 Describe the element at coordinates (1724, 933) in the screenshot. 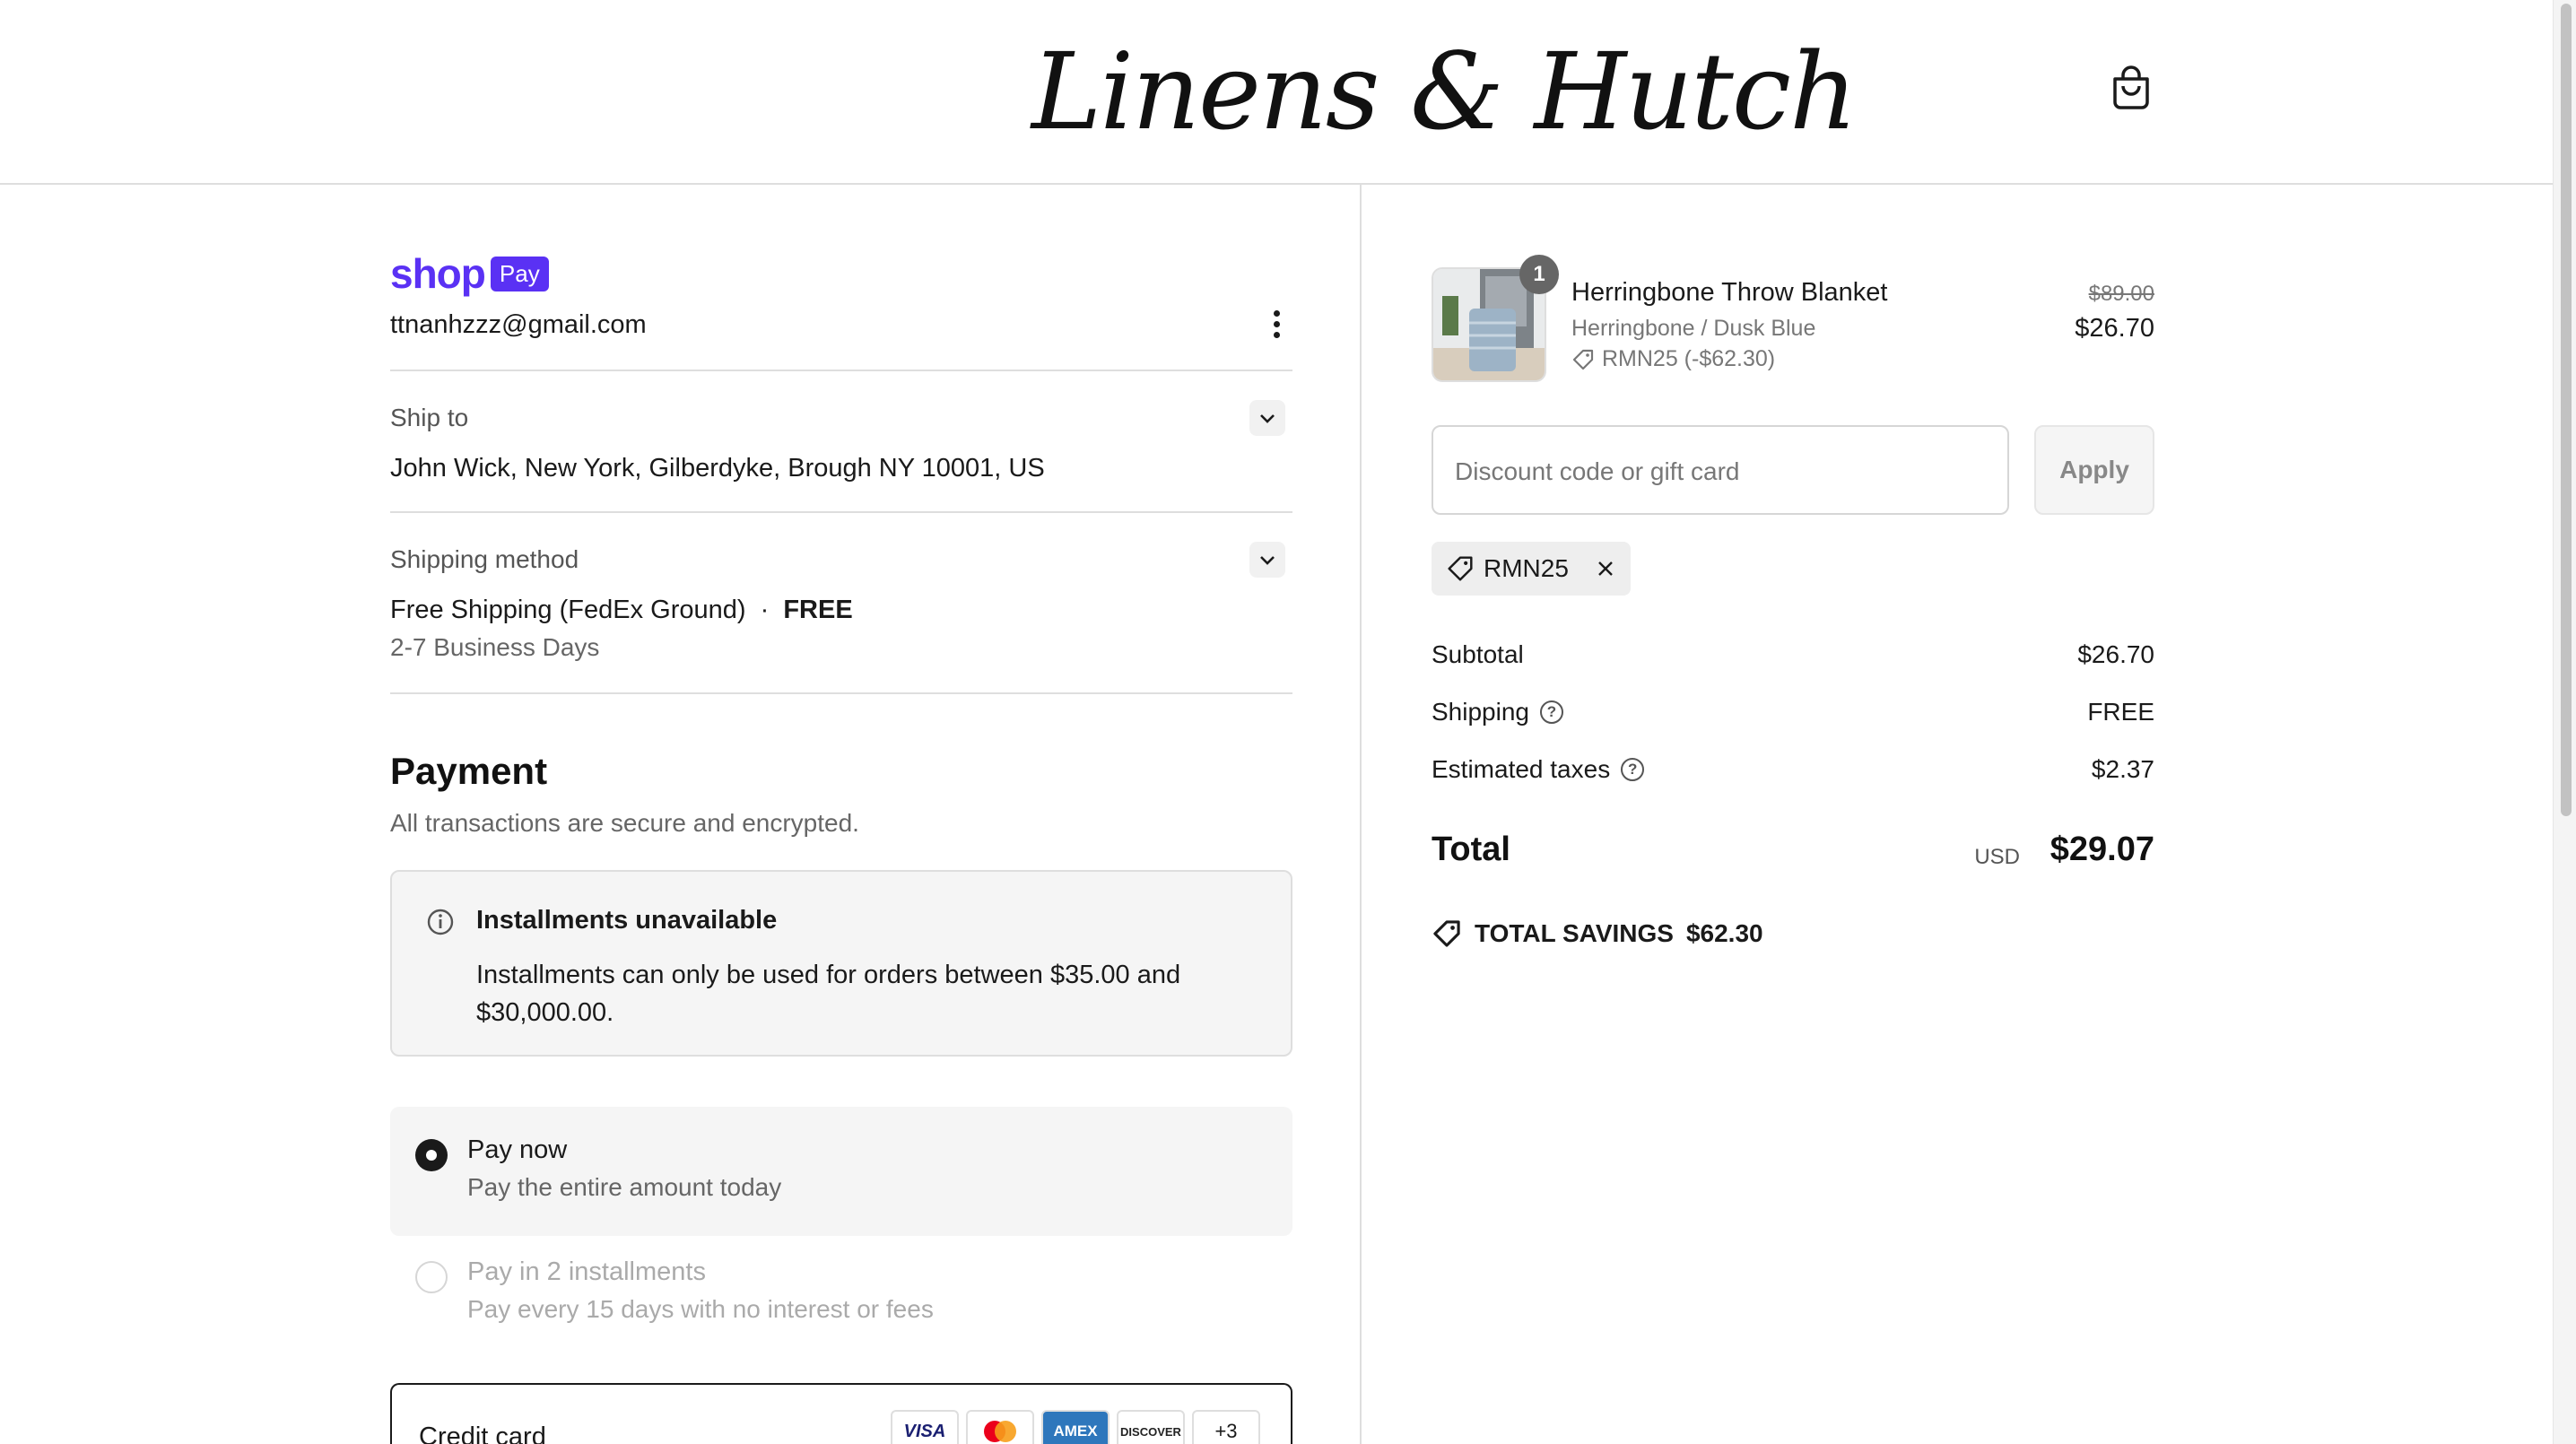

I see `total-savings-value: $62.30` at that location.